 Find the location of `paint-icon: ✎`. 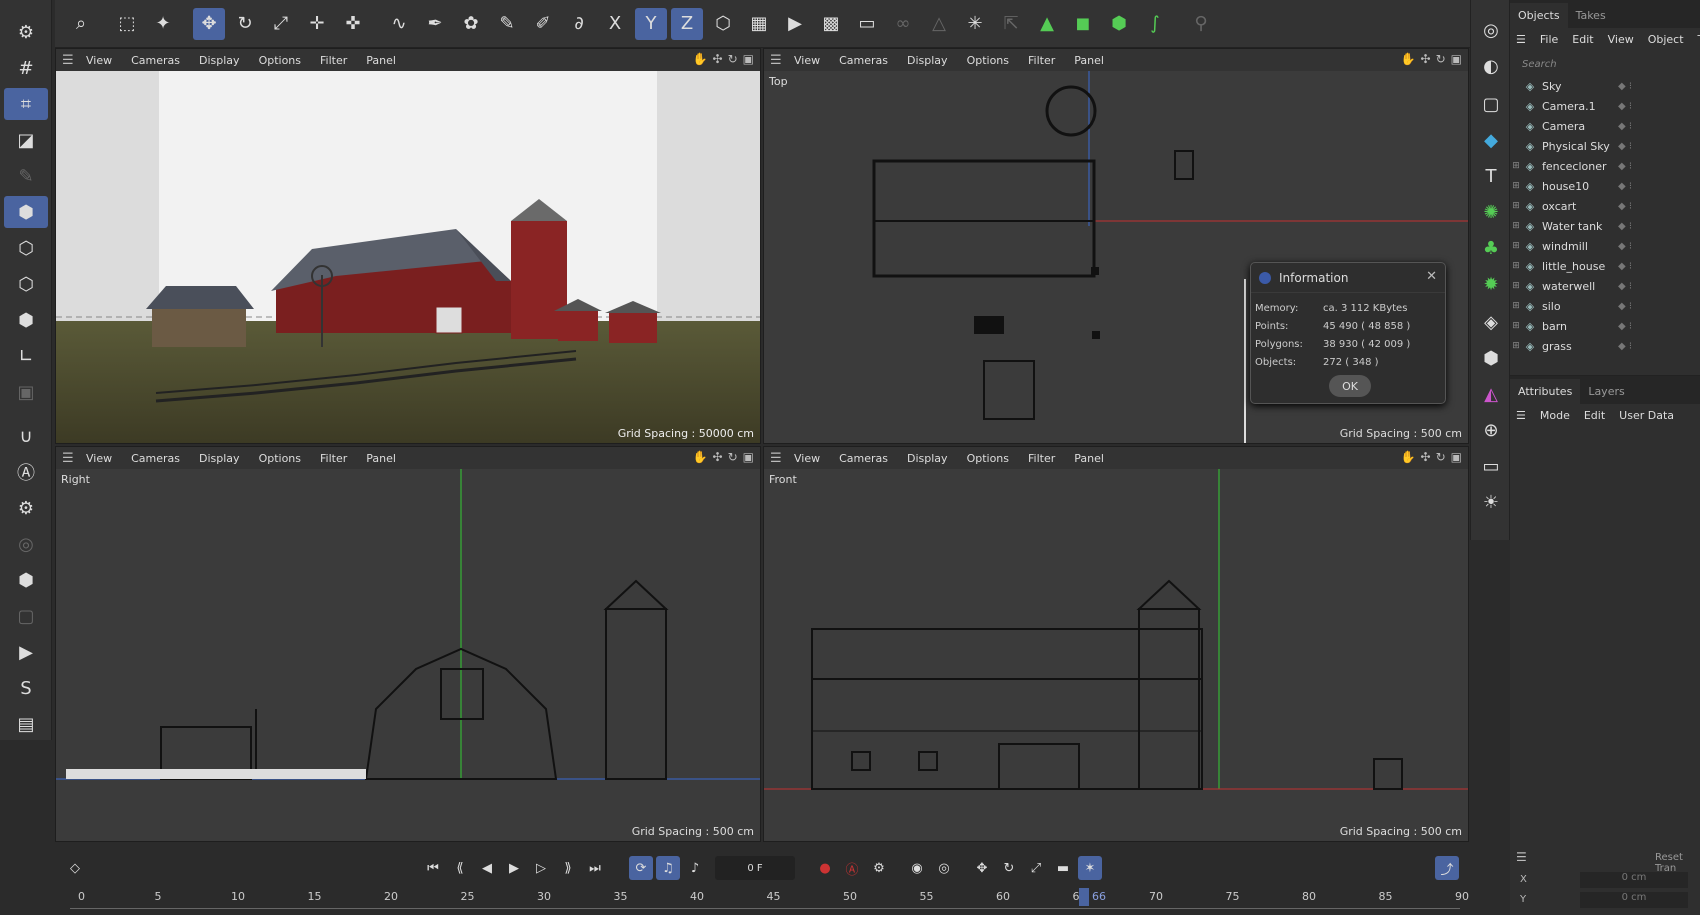

paint-icon: ✎ is located at coordinates (507, 24).